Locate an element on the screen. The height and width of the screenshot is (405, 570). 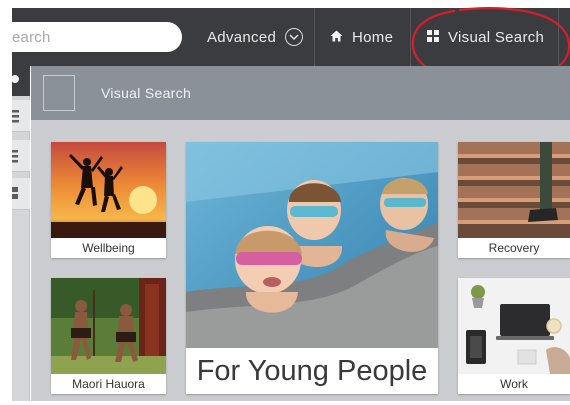
advanced-search-toggle: Advanced is located at coordinates (255, 37).